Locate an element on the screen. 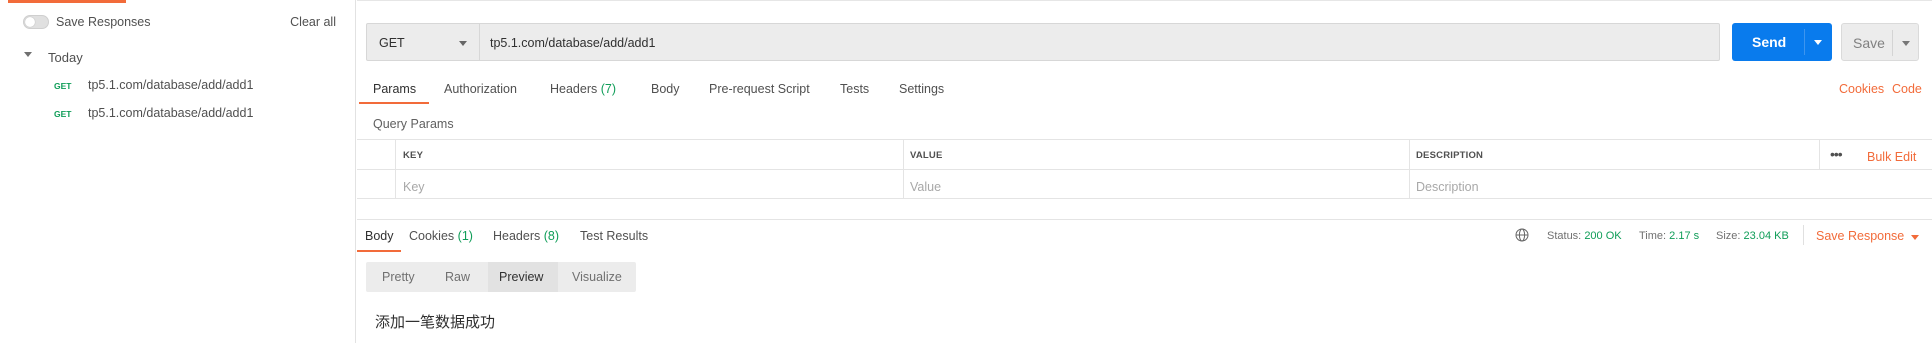 The width and height of the screenshot is (1932, 343). save-options-chevron-icon is located at coordinates (1906, 43).